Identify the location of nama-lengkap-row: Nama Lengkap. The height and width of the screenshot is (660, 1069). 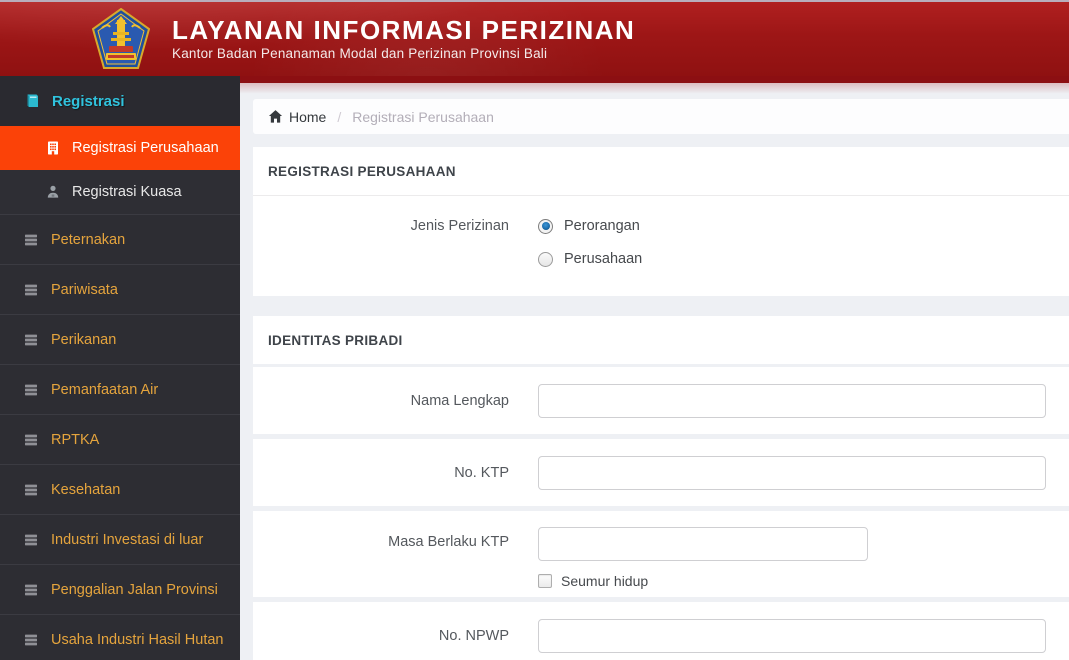
(661, 400).